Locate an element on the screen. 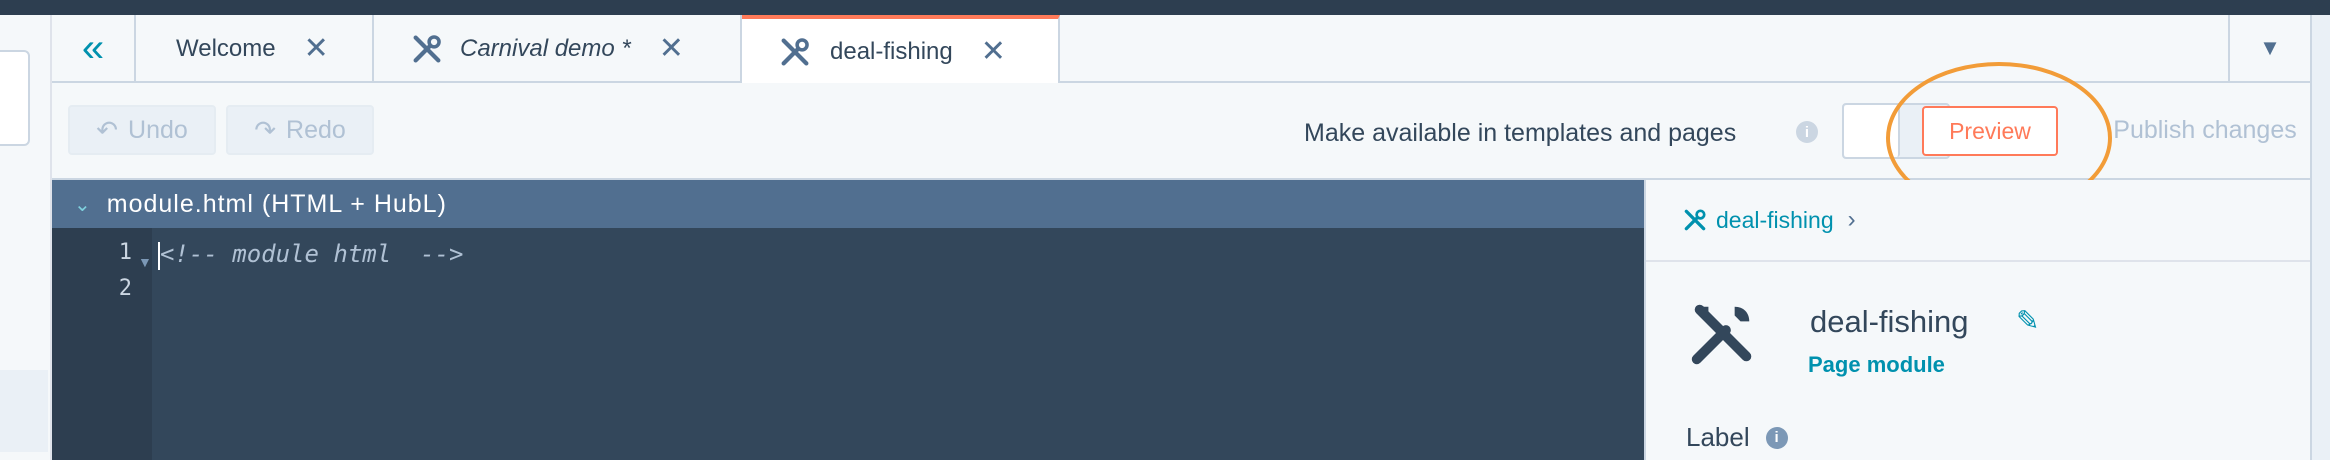 The height and width of the screenshot is (460, 2330). divider is located at coordinates (1988, 261).